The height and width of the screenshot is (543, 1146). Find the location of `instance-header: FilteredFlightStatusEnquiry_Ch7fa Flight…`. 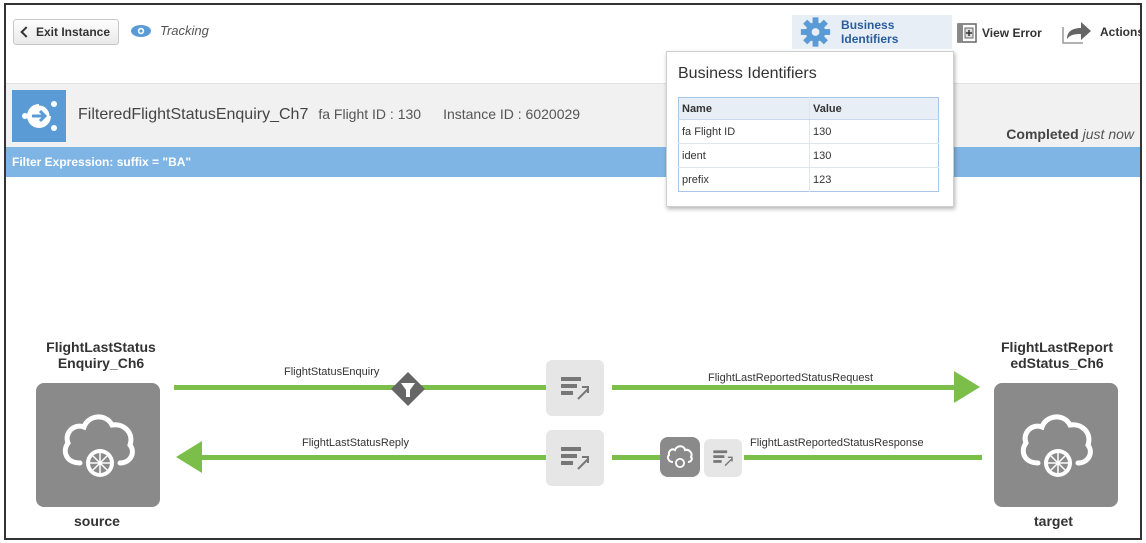

instance-header: FilteredFlightStatusEnquiry_Ch7fa Flight… is located at coordinates (573, 115).